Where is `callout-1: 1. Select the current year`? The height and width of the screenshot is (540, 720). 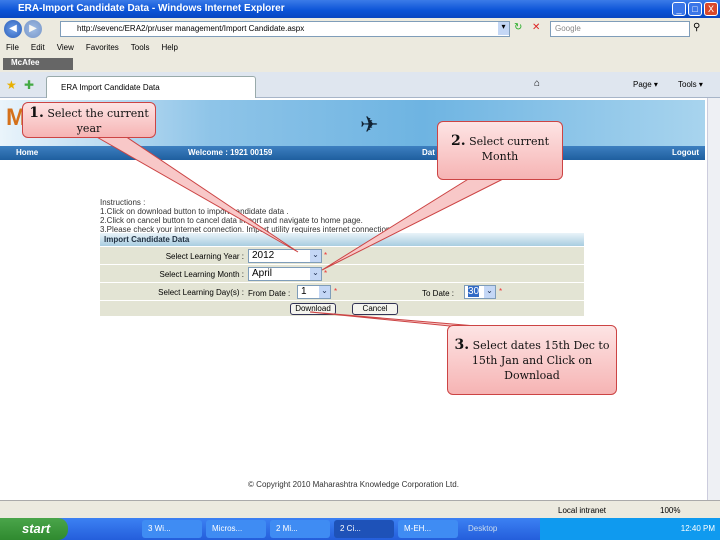
callout-1: 1. Select the current year is located at coordinates (89, 120).